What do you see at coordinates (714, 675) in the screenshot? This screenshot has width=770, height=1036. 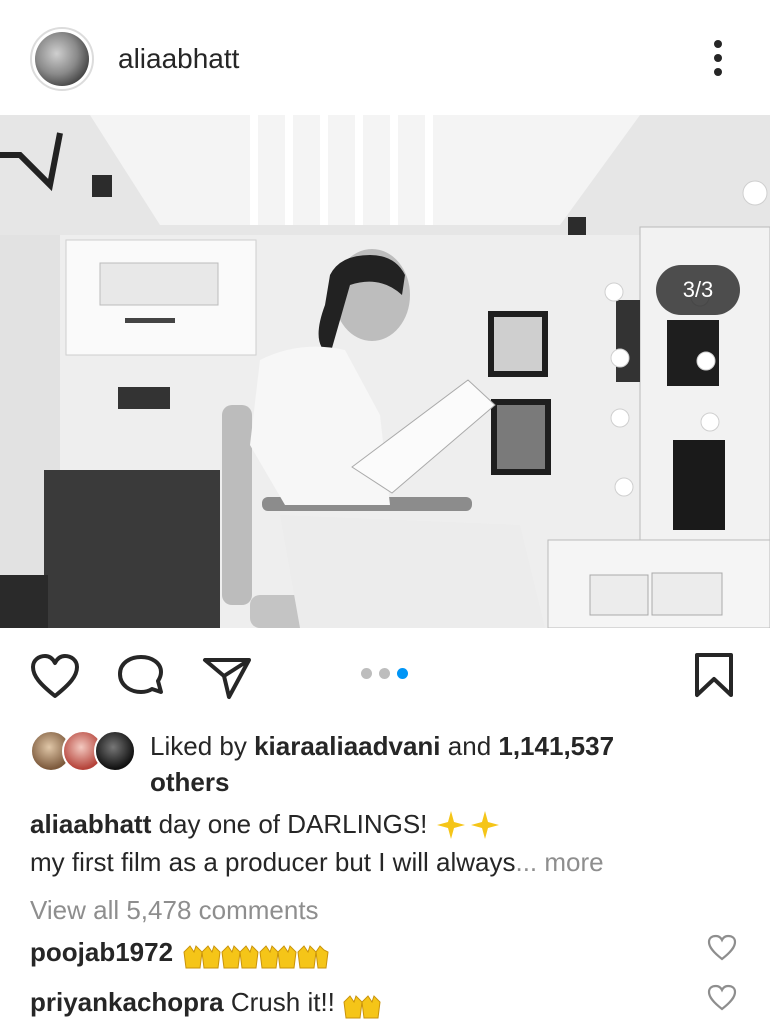 I see `bookmark-icon` at bounding box center [714, 675].